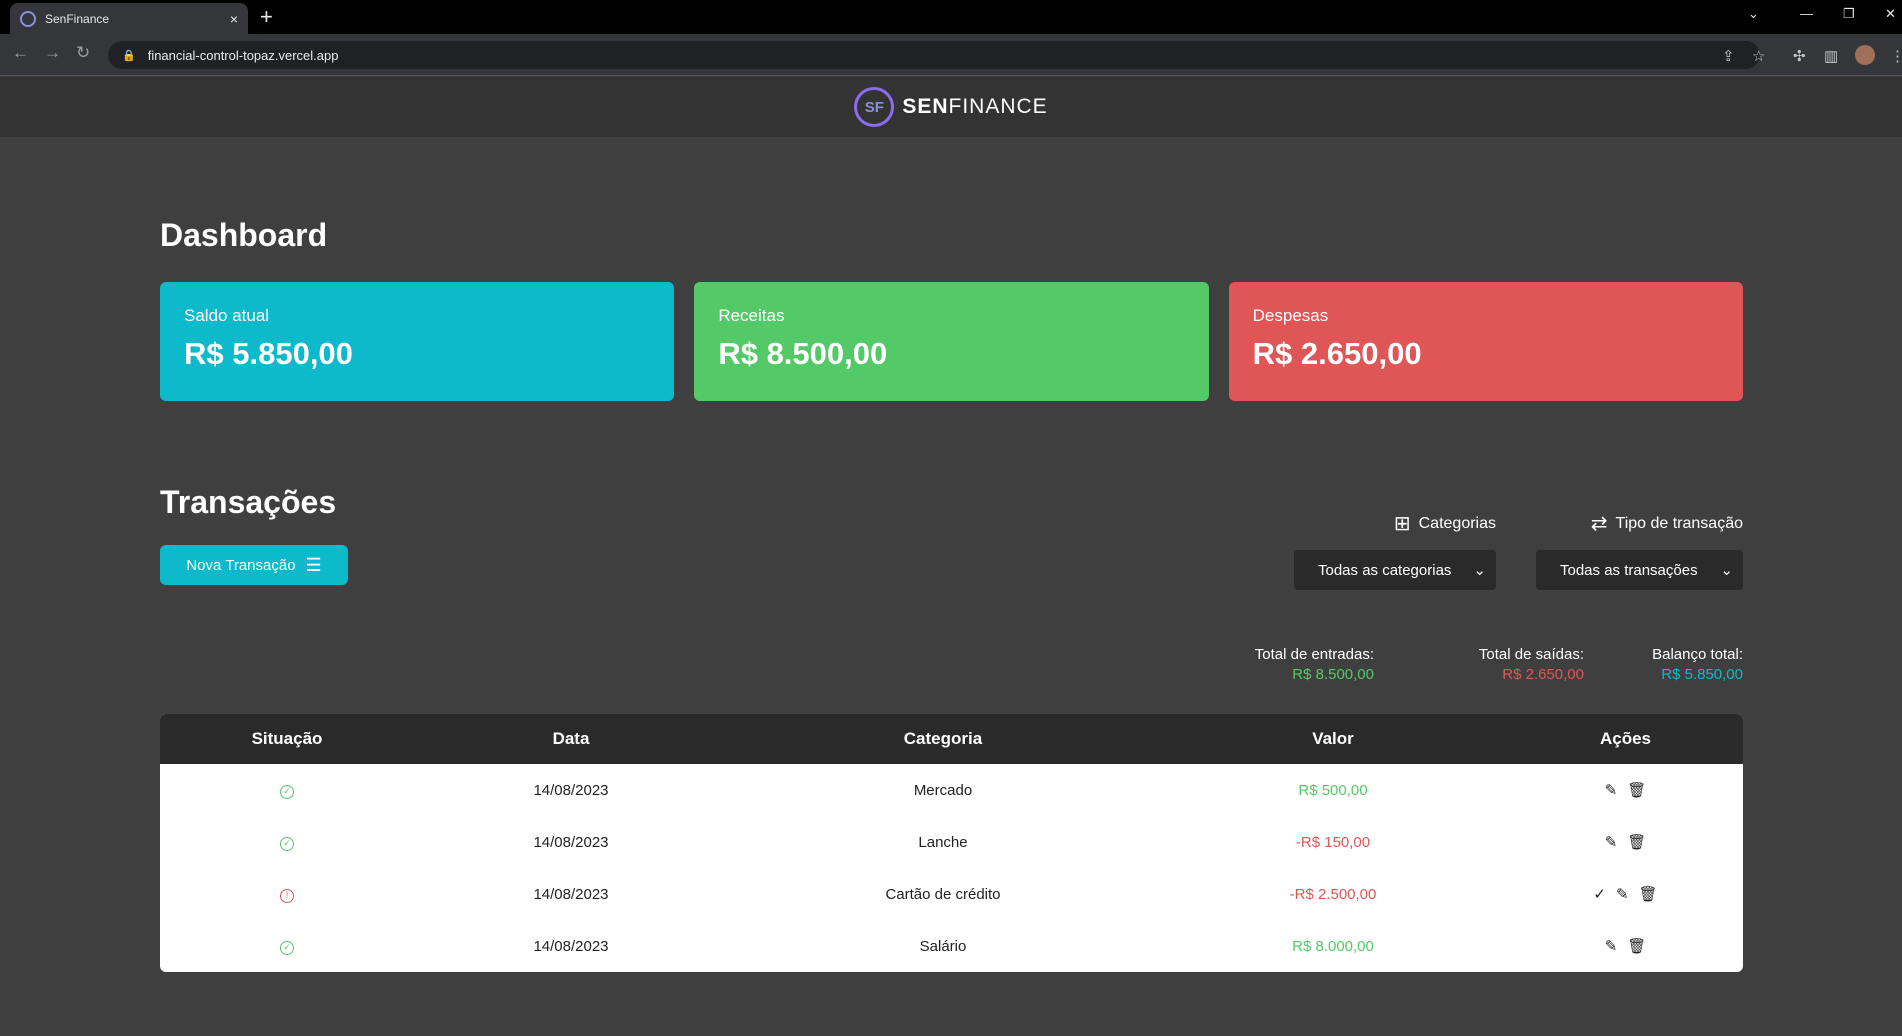 Image resolution: width=1902 pixels, height=1036 pixels. Describe the element at coordinates (571, 738) in the screenshot. I see `column-header: Data` at that location.